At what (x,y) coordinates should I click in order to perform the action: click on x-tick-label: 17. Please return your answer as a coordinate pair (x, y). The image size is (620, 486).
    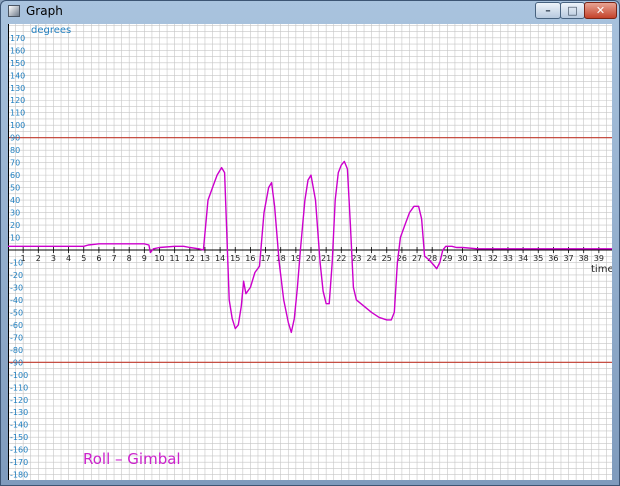
    Looking at the image, I should click on (265, 258).